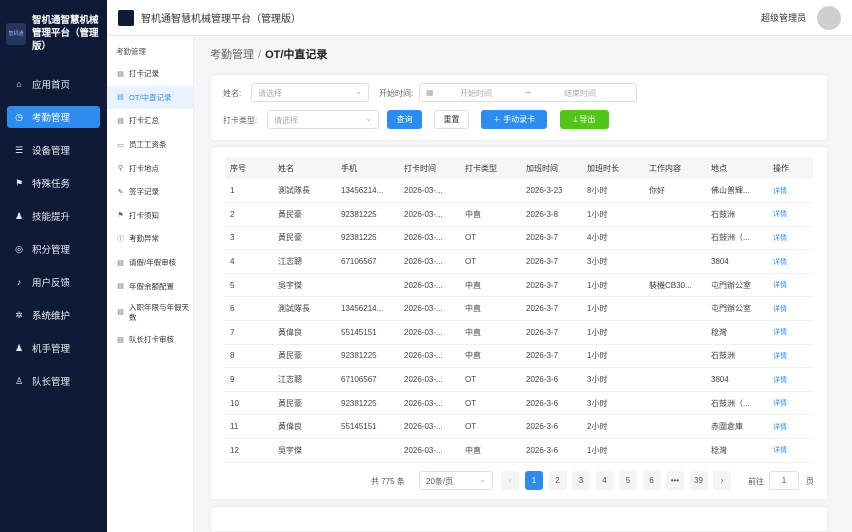 The height and width of the screenshot is (532, 852). Describe the element at coordinates (249, 285) in the screenshot. I see `table-cell: 5` at that location.